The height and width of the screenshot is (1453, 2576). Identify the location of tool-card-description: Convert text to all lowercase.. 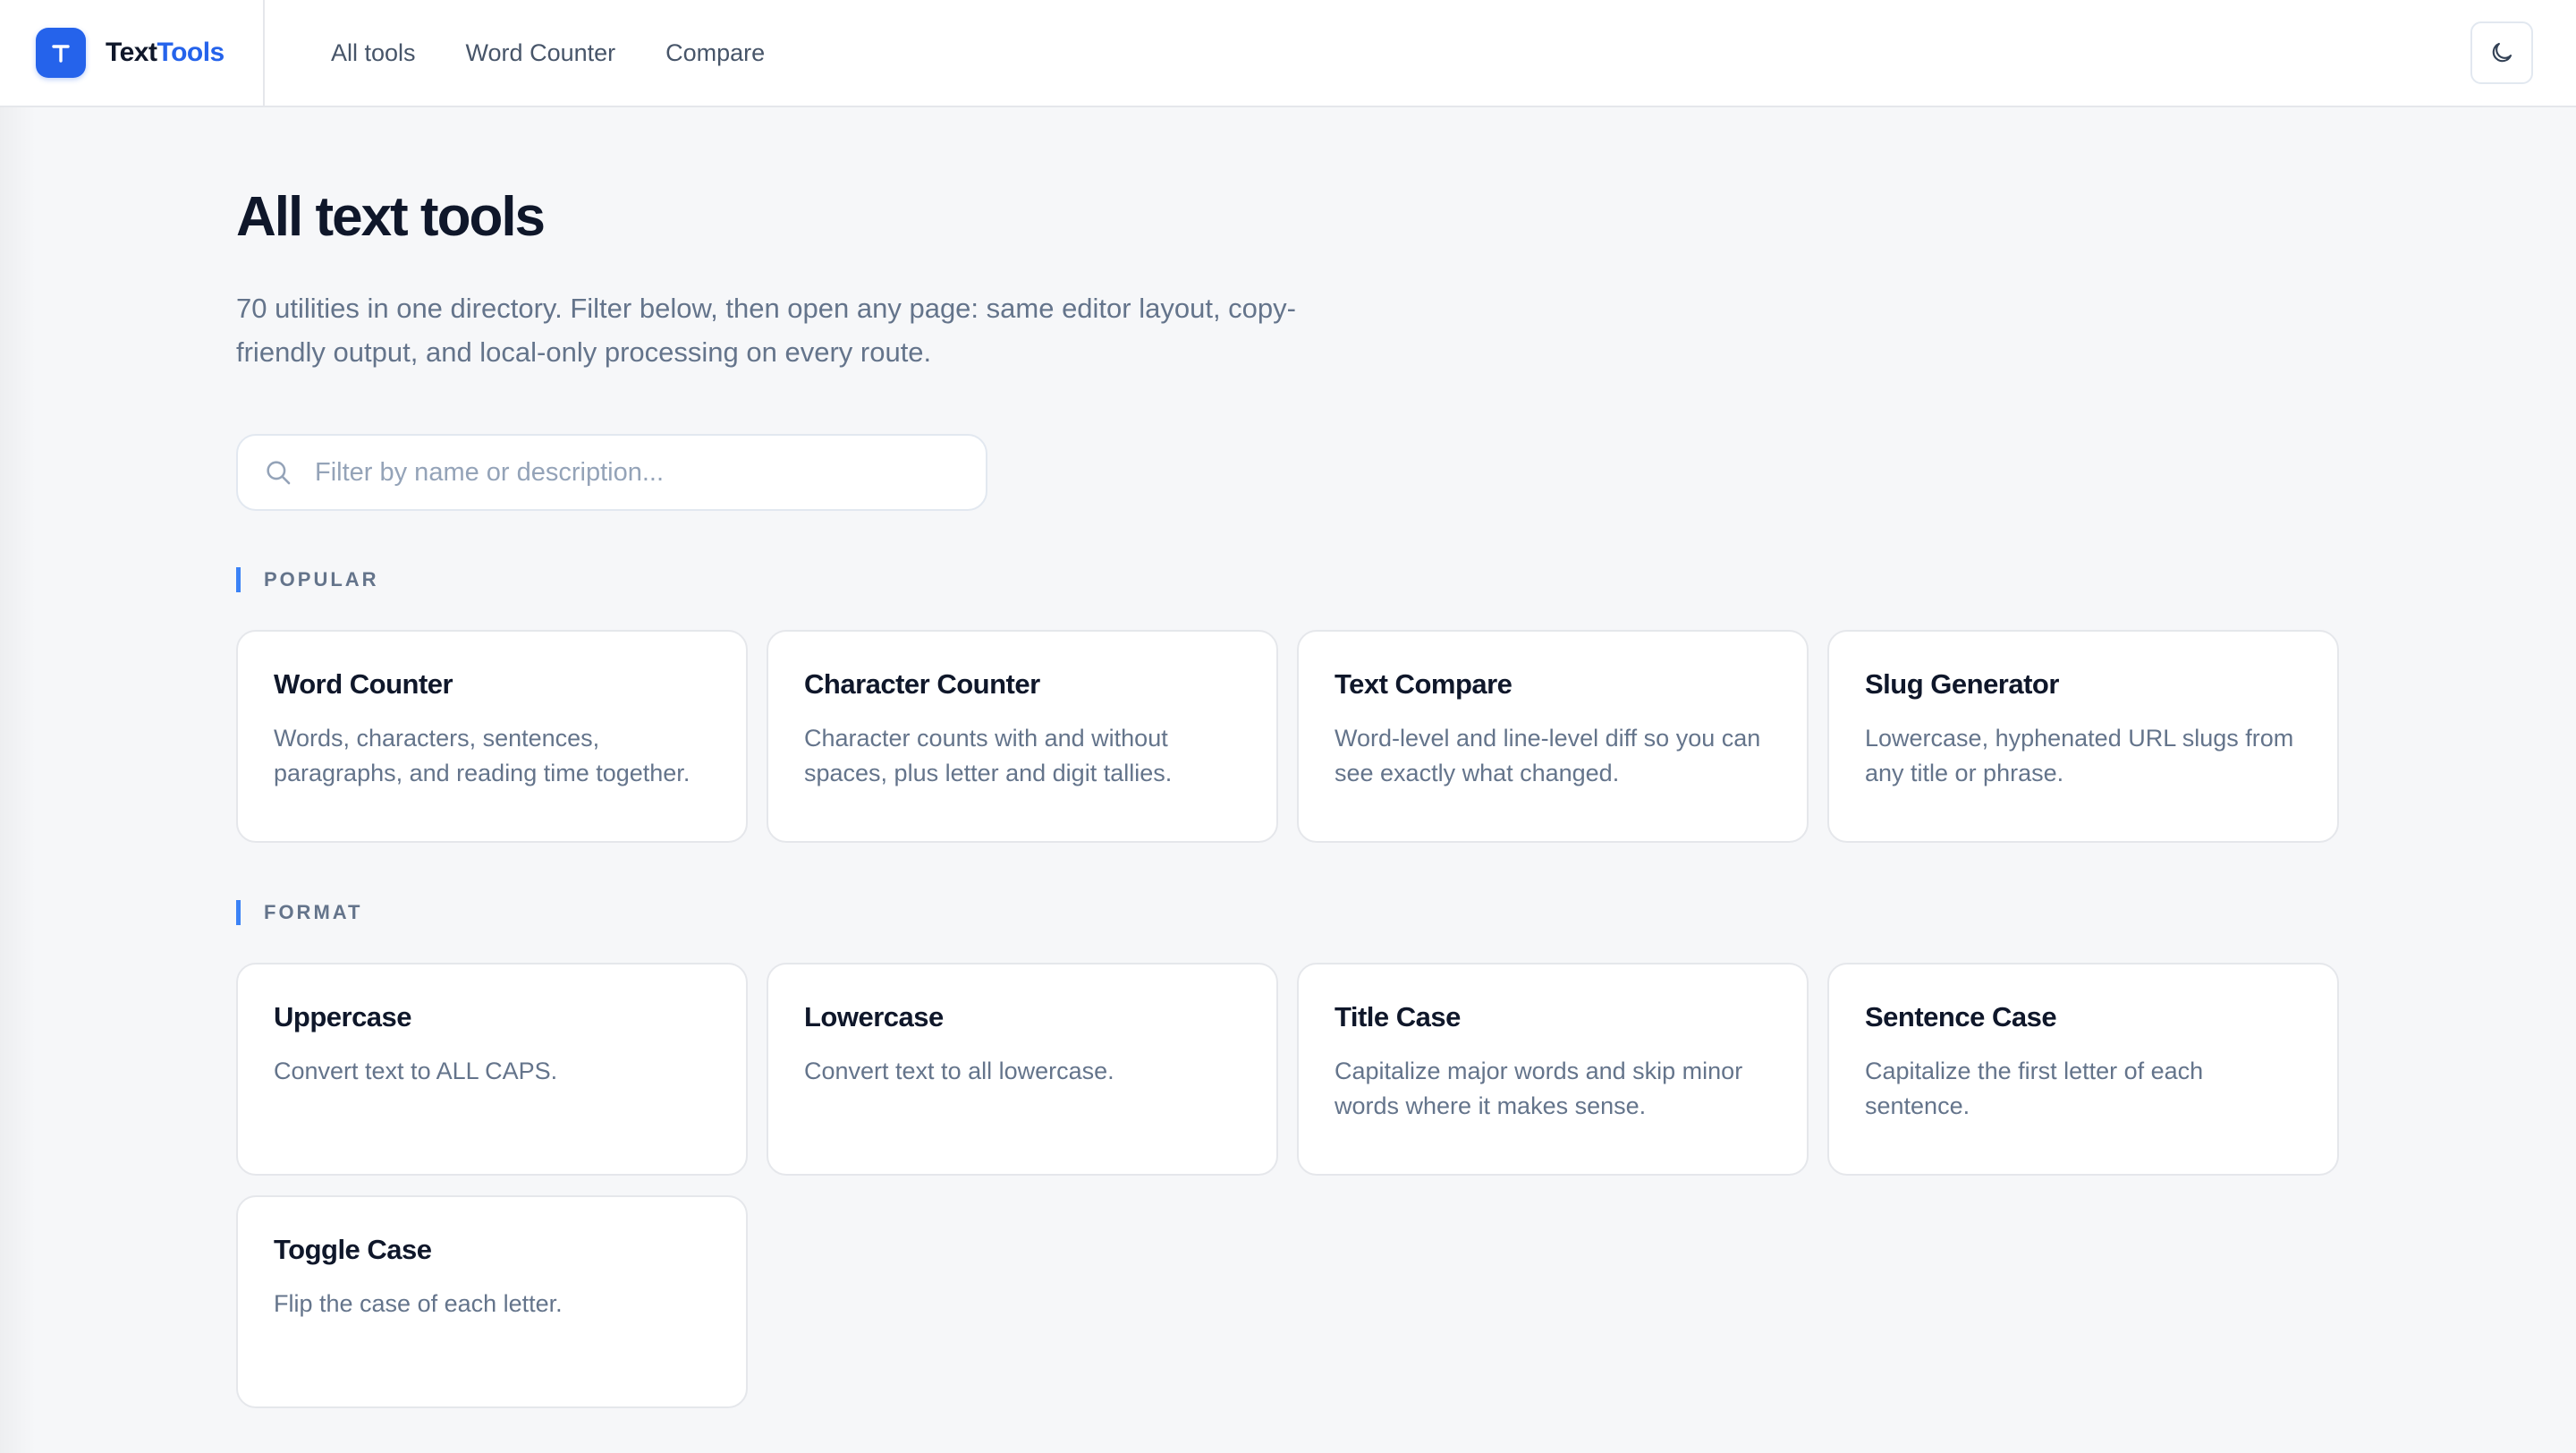
(959, 1071).